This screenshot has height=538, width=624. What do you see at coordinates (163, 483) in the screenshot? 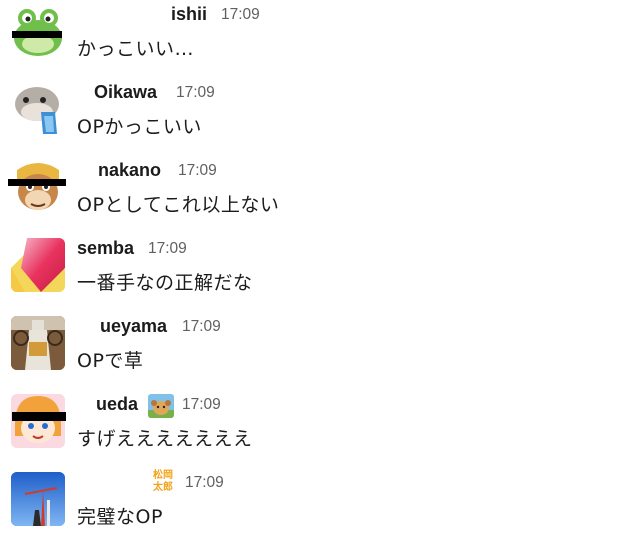
I see `name-stamp-icon: 松岡 太郎` at bounding box center [163, 483].